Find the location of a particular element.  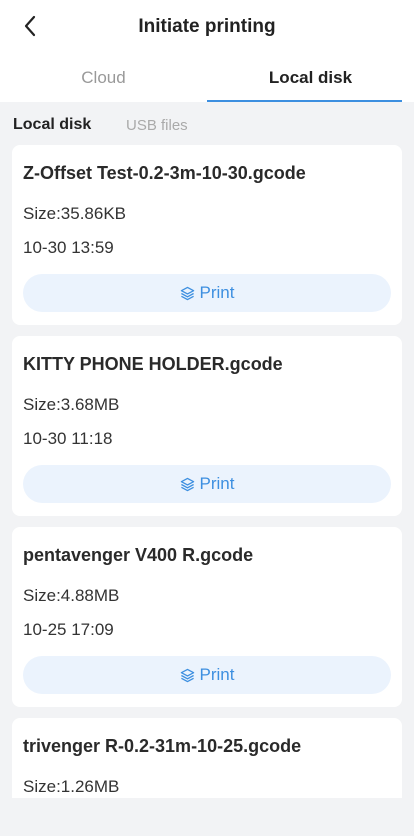

file-date: 10-30 13:59 is located at coordinates (68, 247).